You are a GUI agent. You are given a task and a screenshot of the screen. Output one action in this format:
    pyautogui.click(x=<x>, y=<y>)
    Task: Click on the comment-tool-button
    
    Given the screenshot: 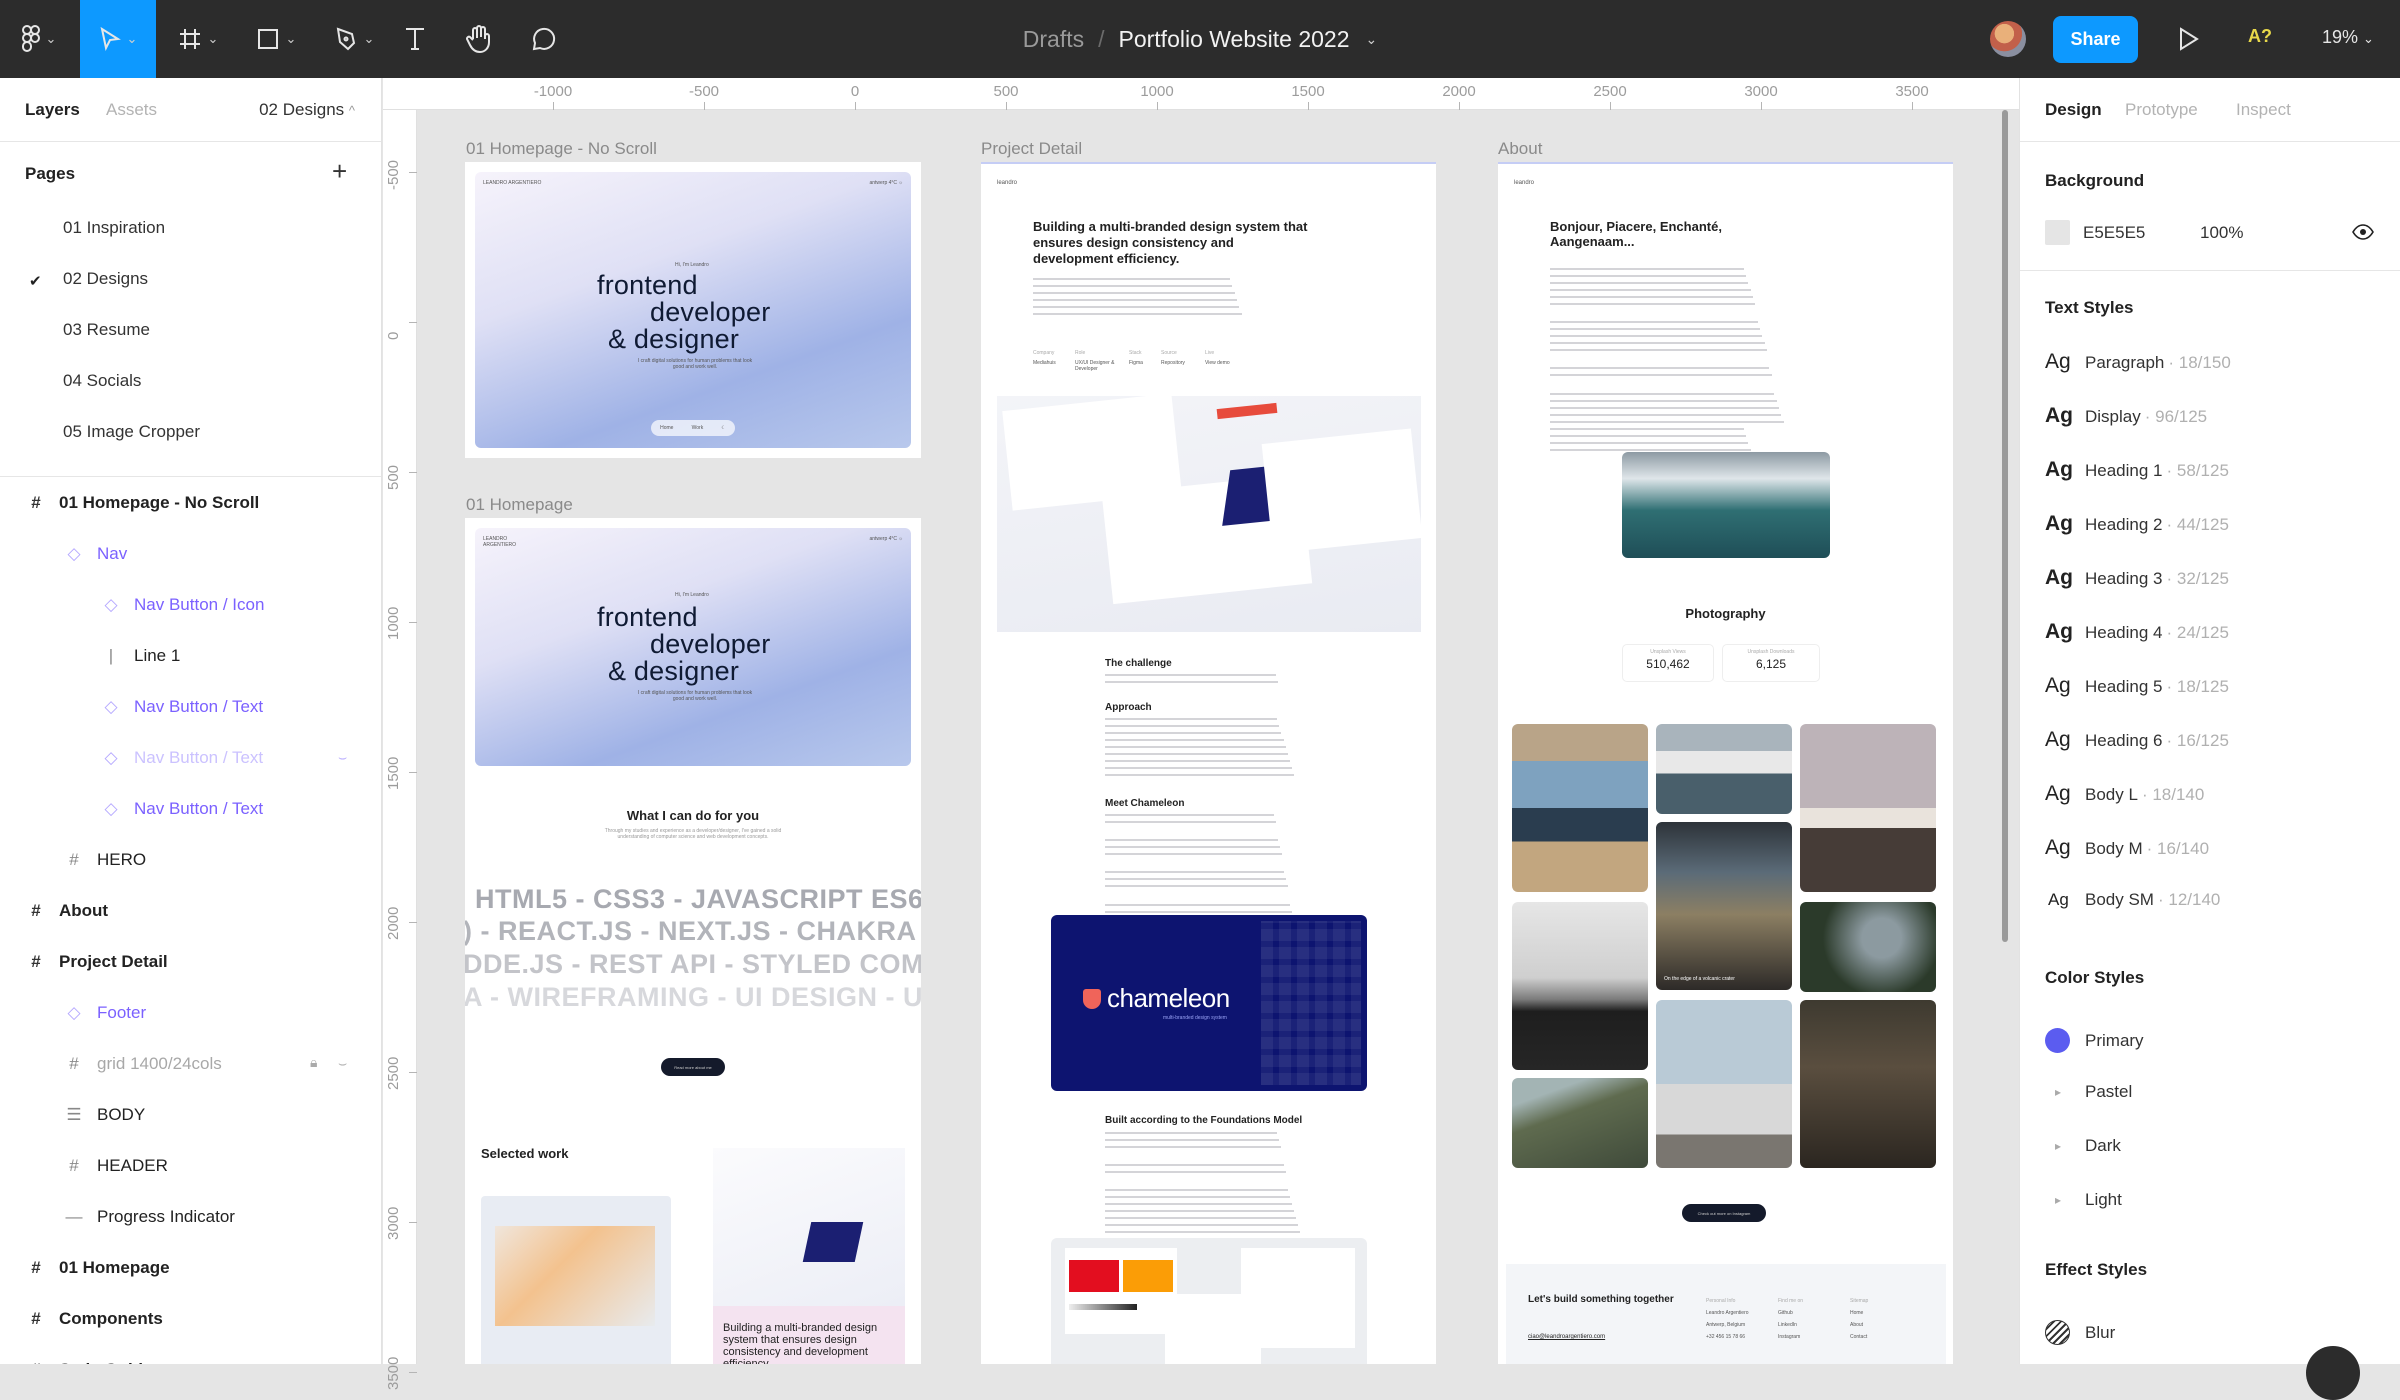 What is the action you would take?
    pyautogui.click(x=543, y=39)
    